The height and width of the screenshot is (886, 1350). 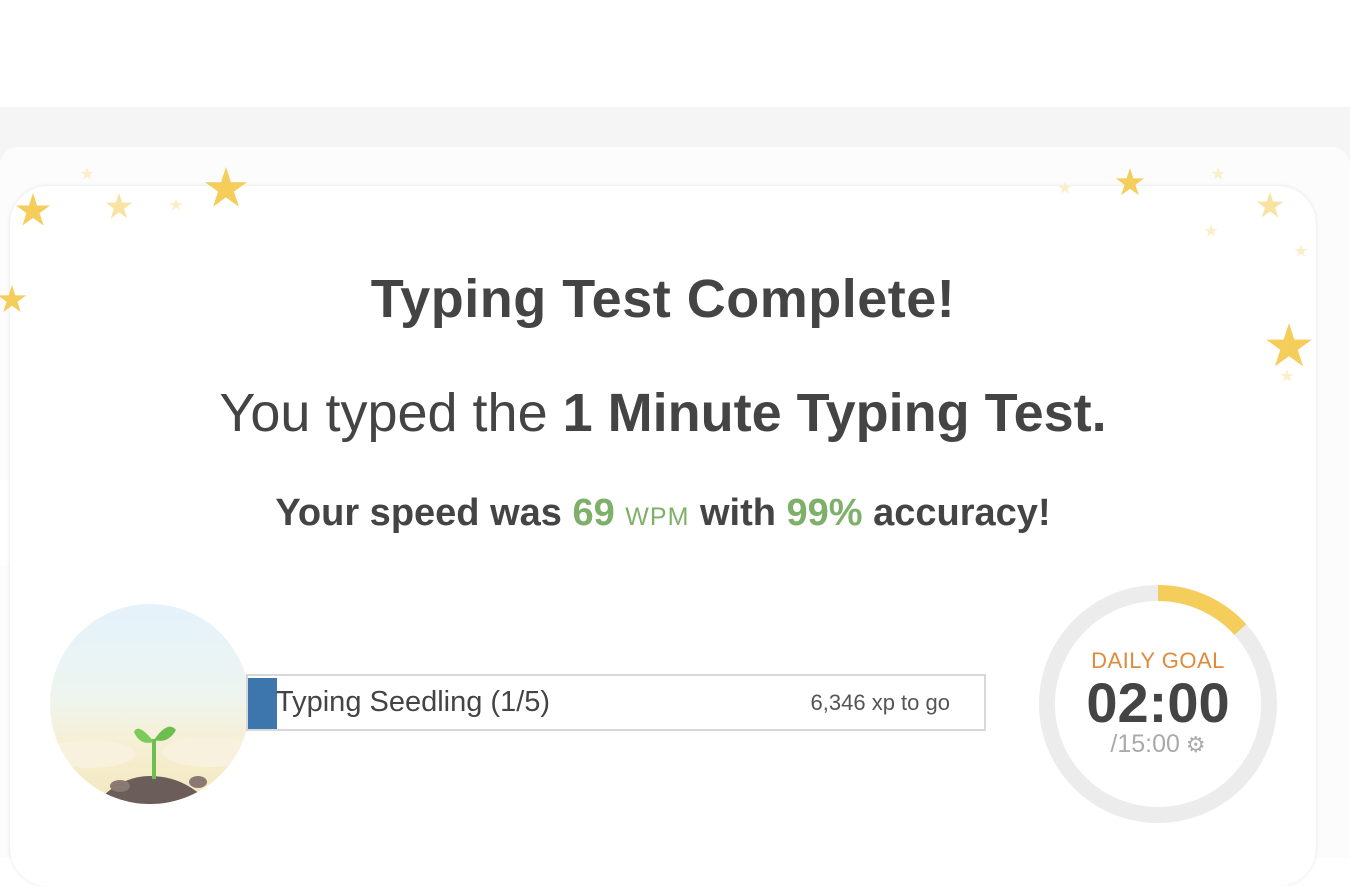 What do you see at coordinates (738, 513) in the screenshot?
I see `speed-middle: with` at bounding box center [738, 513].